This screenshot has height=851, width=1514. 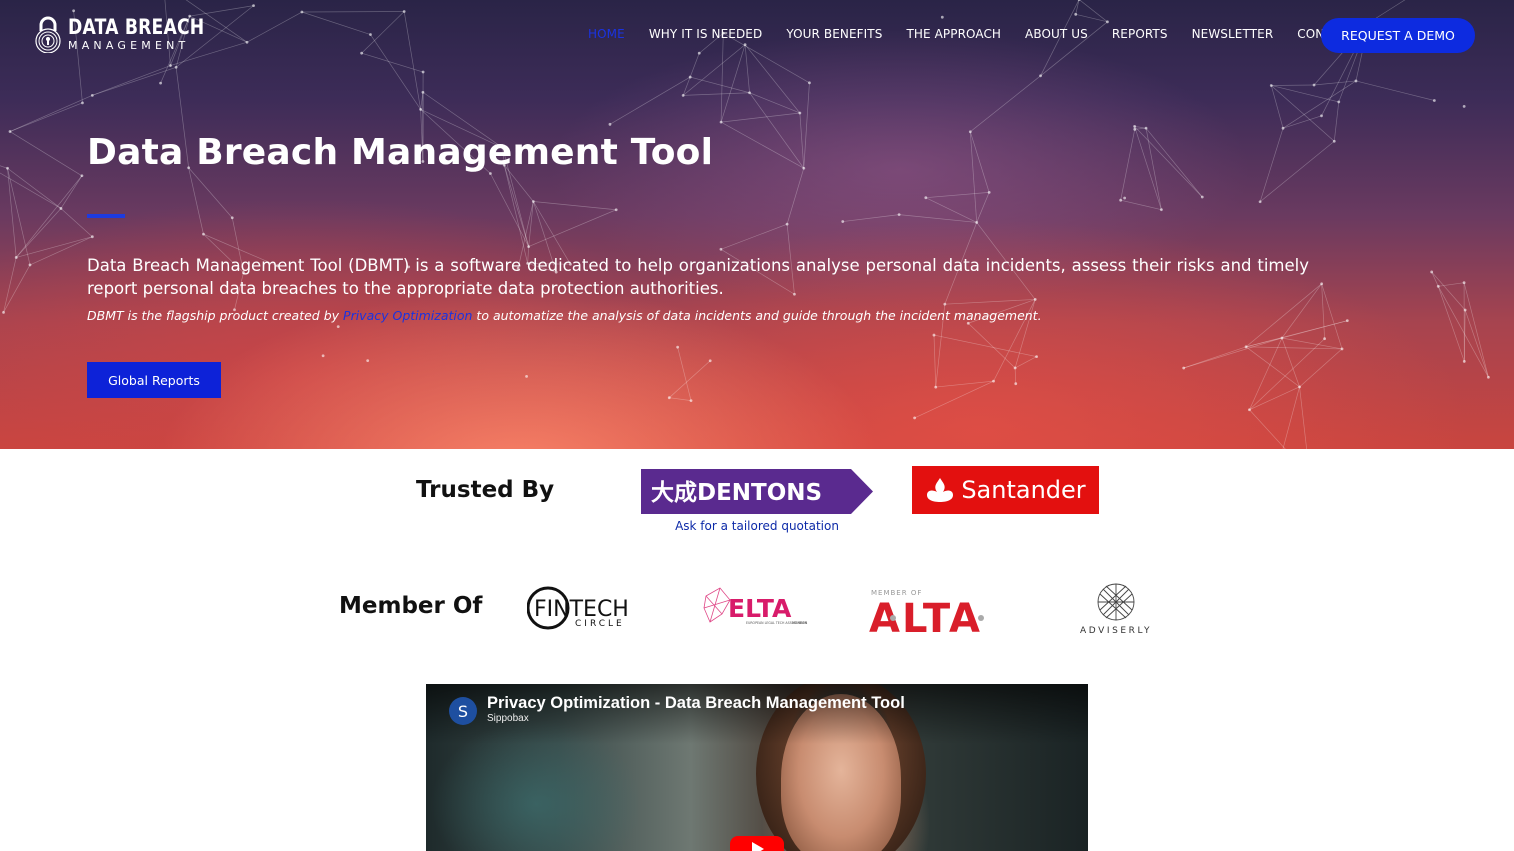 I want to click on tailored-quotation-link: Ask for a tailored quotation, so click(x=757, y=526).